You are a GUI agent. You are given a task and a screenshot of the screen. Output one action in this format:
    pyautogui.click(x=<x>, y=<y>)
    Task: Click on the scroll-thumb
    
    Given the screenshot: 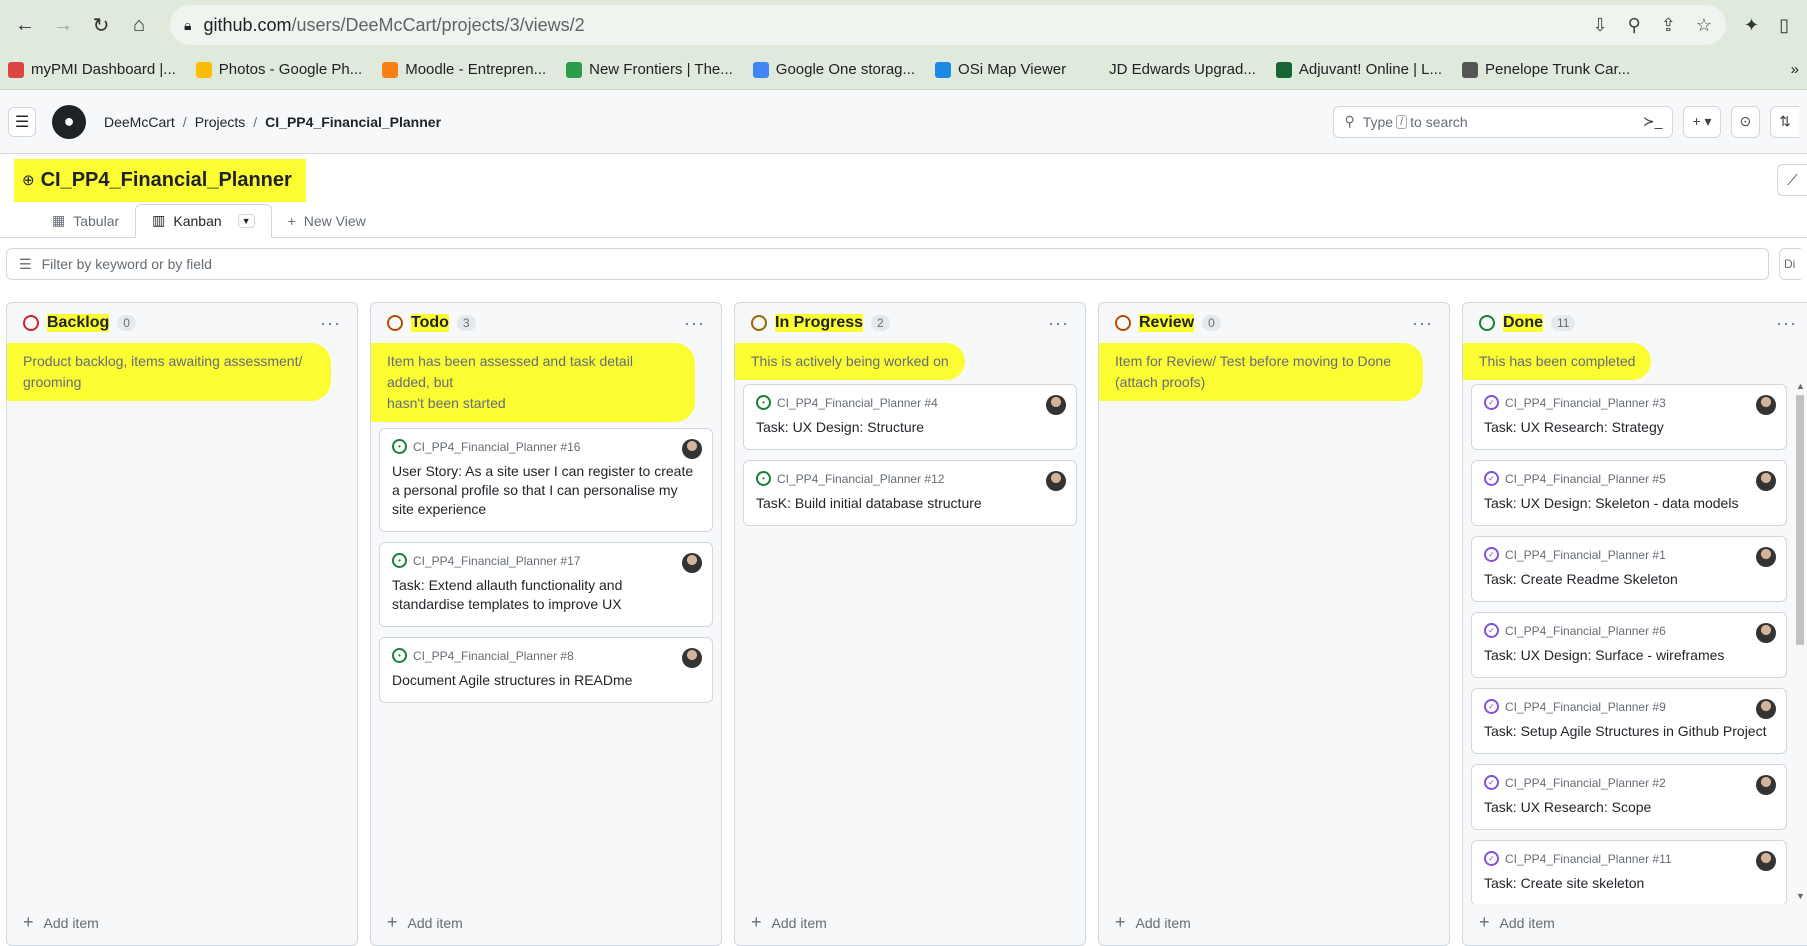 What is the action you would take?
    pyautogui.click(x=1800, y=520)
    